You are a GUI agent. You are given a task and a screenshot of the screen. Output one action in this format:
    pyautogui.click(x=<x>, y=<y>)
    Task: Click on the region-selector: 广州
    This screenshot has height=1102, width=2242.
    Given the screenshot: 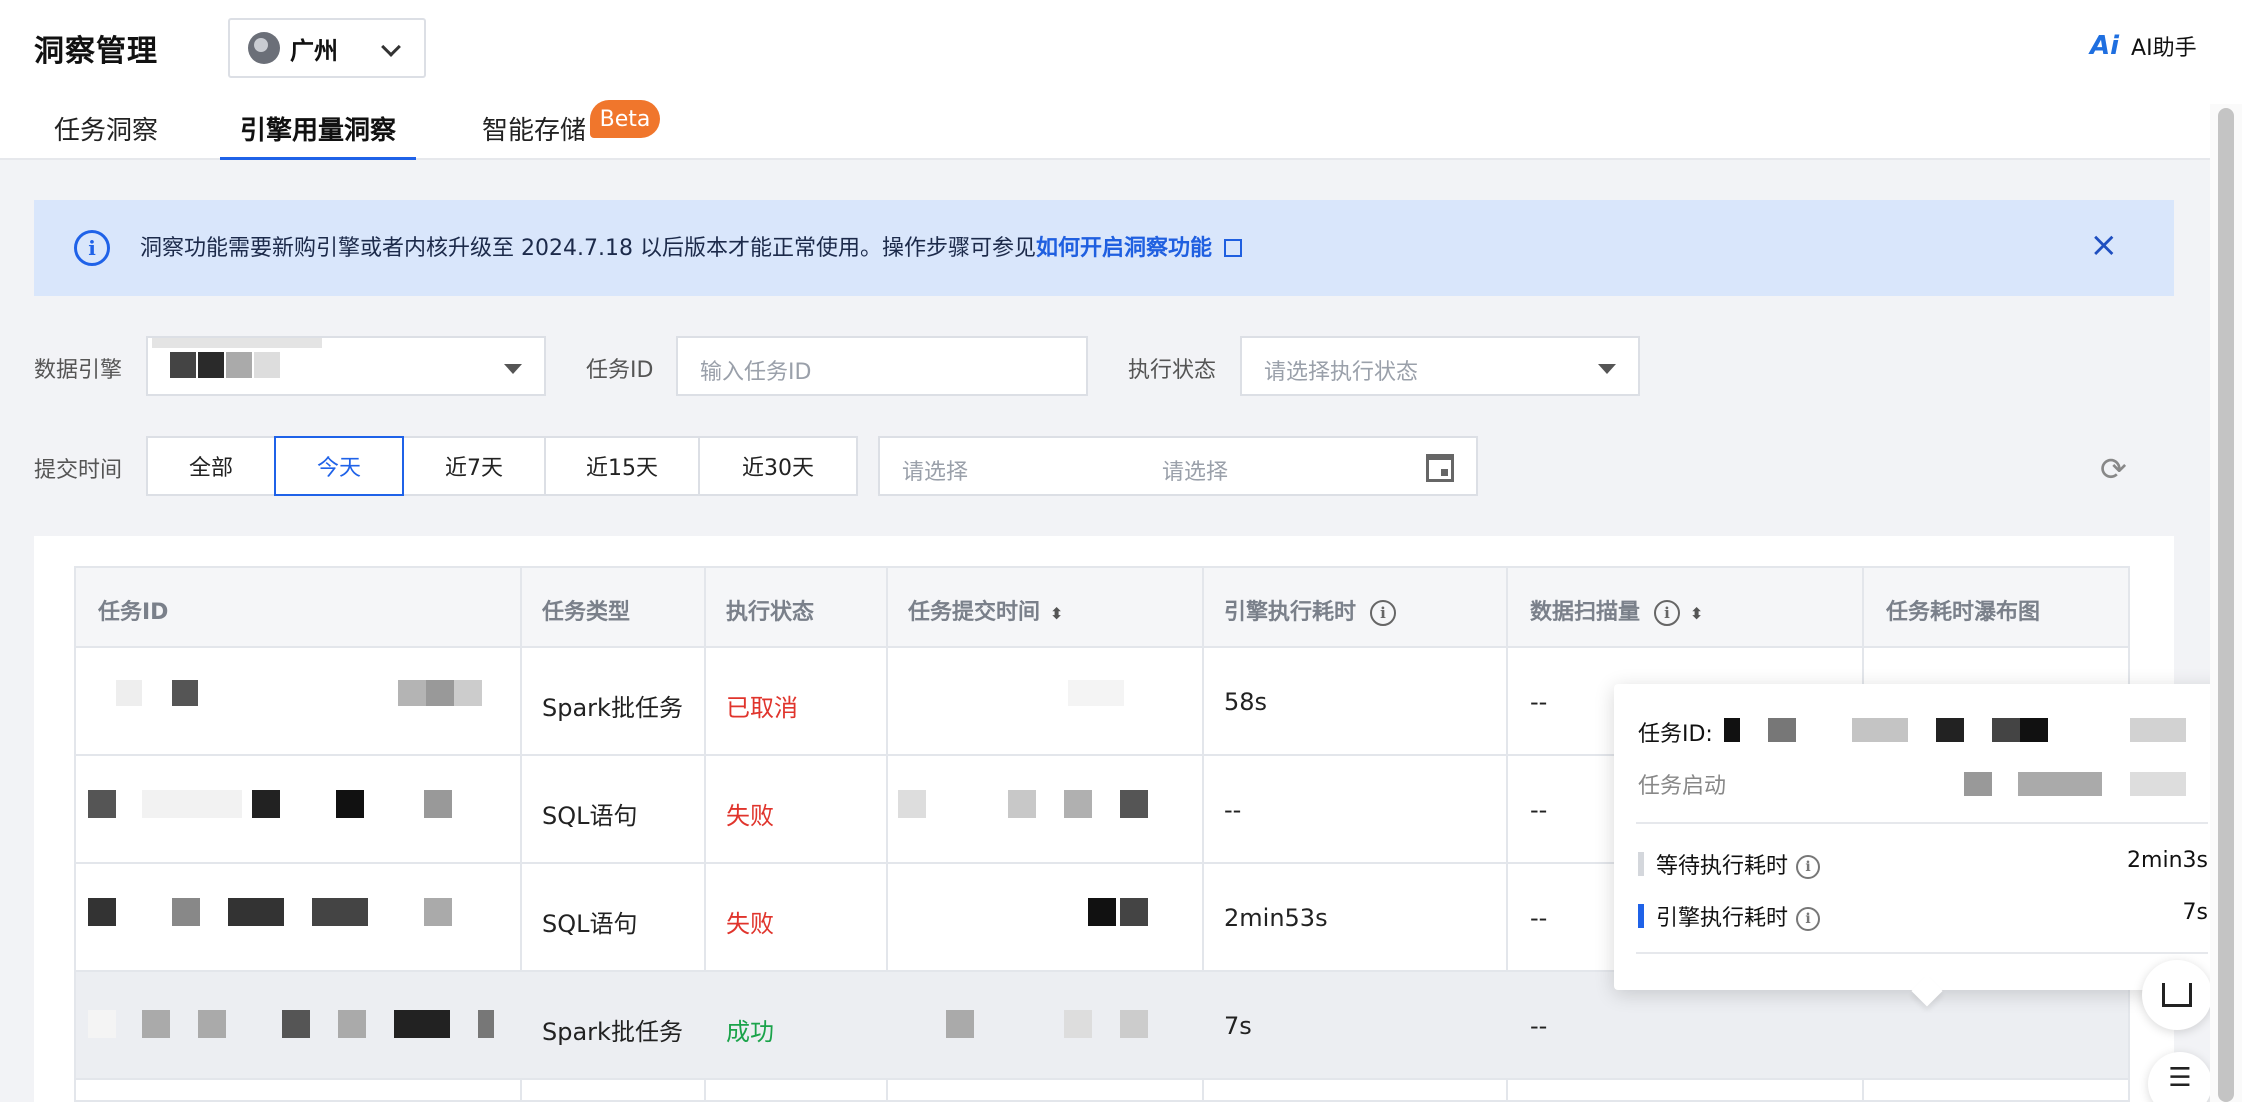 What is the action you would take?
    pyautogui.click(x=327, y=48)
    